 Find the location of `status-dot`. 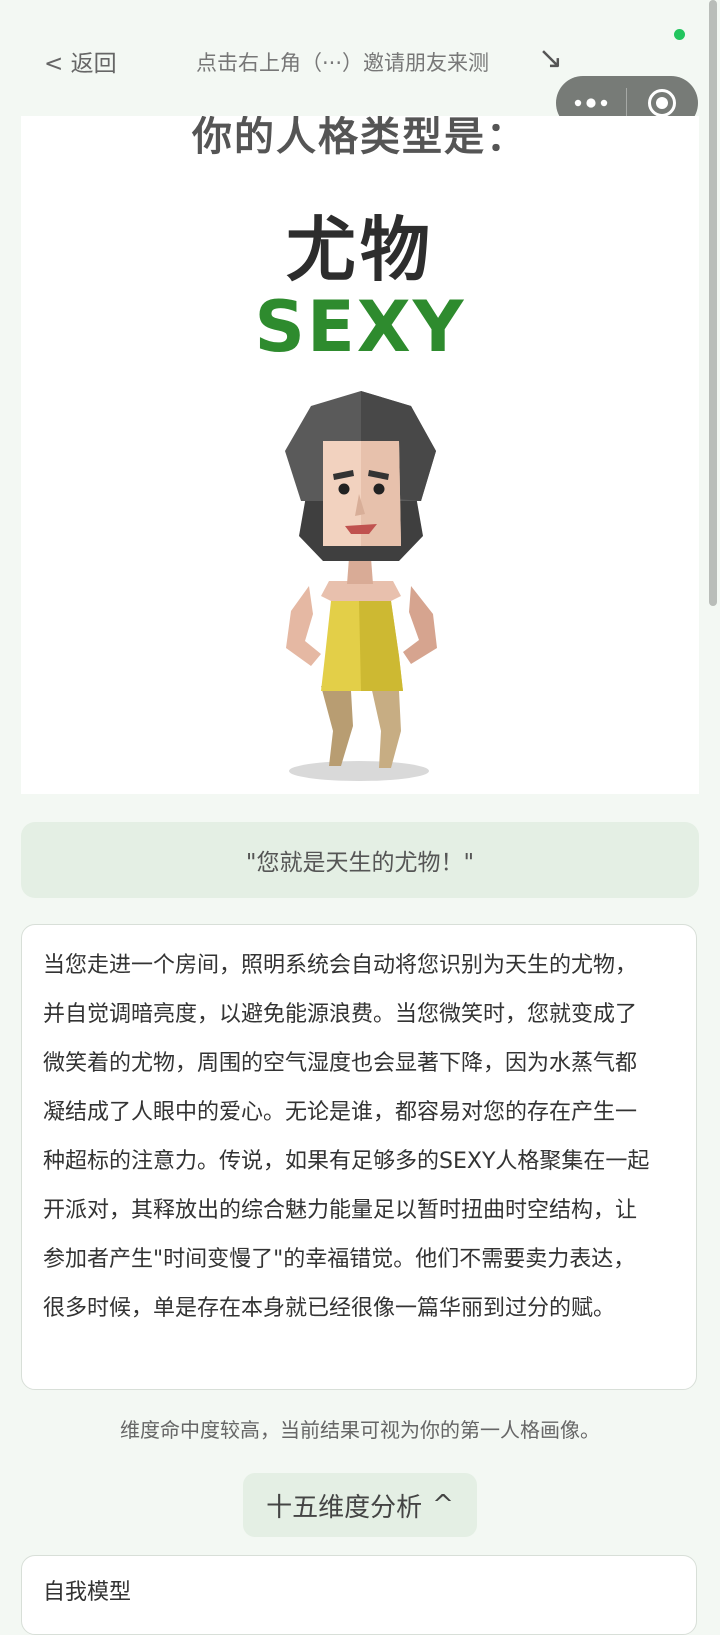

status-dot is located at coordinates (679, 34).